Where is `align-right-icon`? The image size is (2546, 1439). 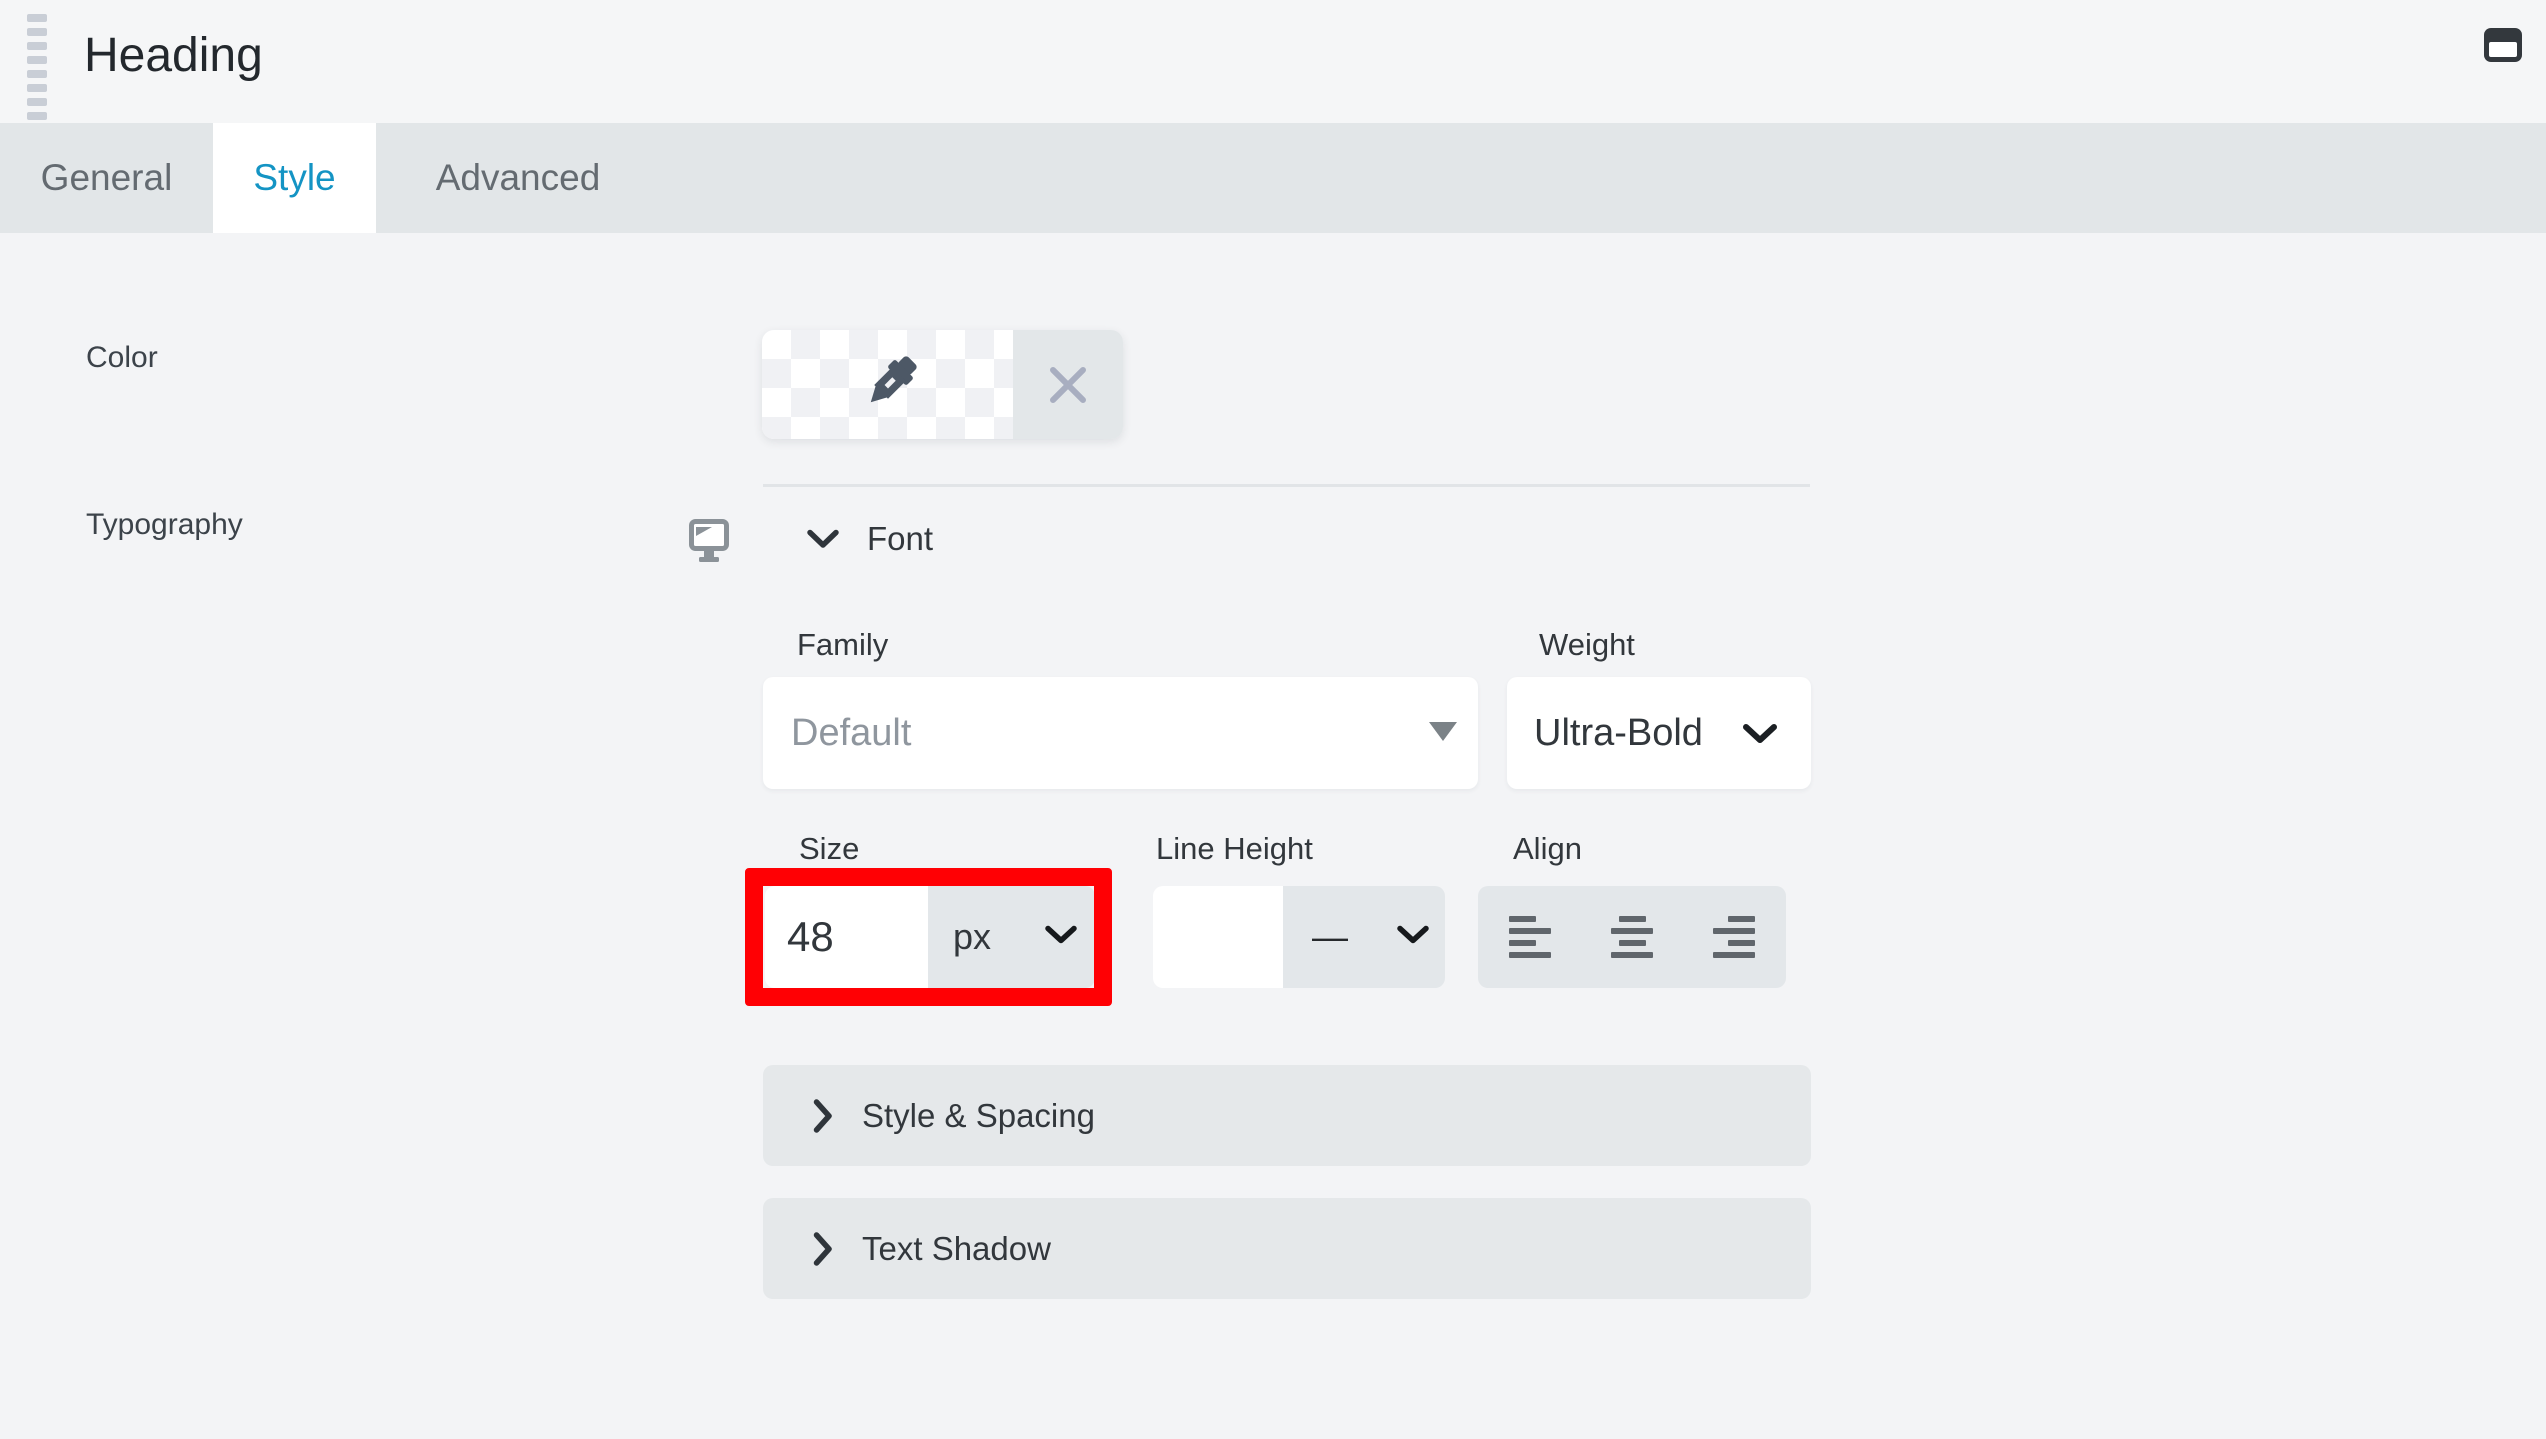 align-right-icon is located at coordinates (1741, 918).